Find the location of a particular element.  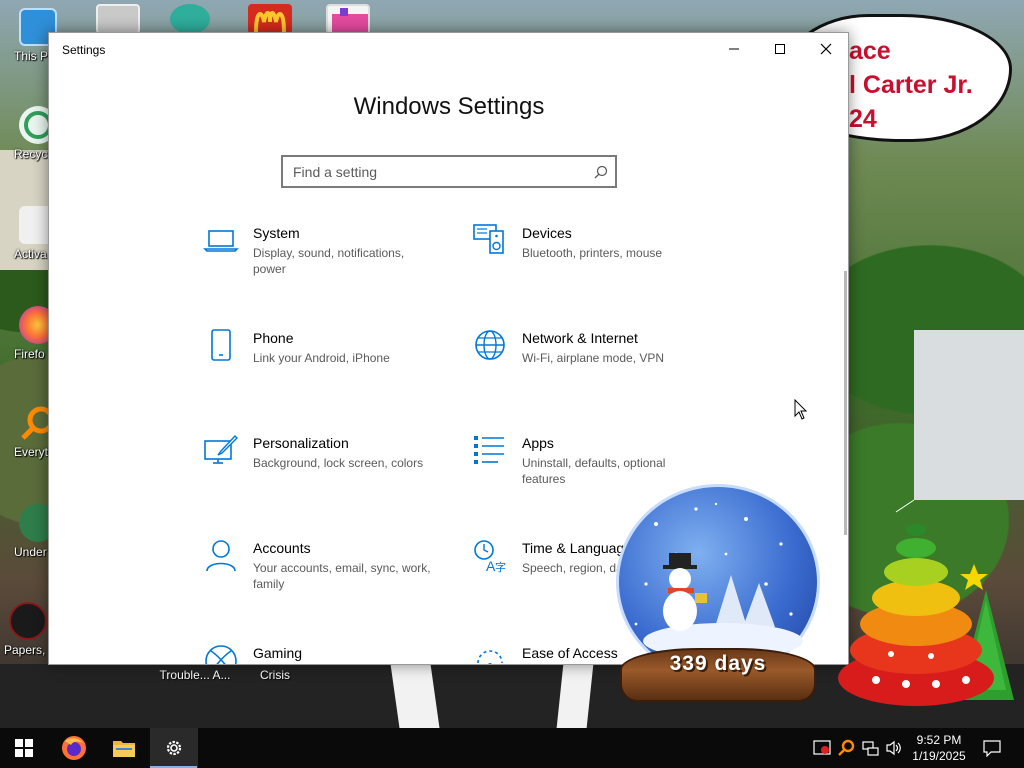

close-button is located at coordinates (825, 49).